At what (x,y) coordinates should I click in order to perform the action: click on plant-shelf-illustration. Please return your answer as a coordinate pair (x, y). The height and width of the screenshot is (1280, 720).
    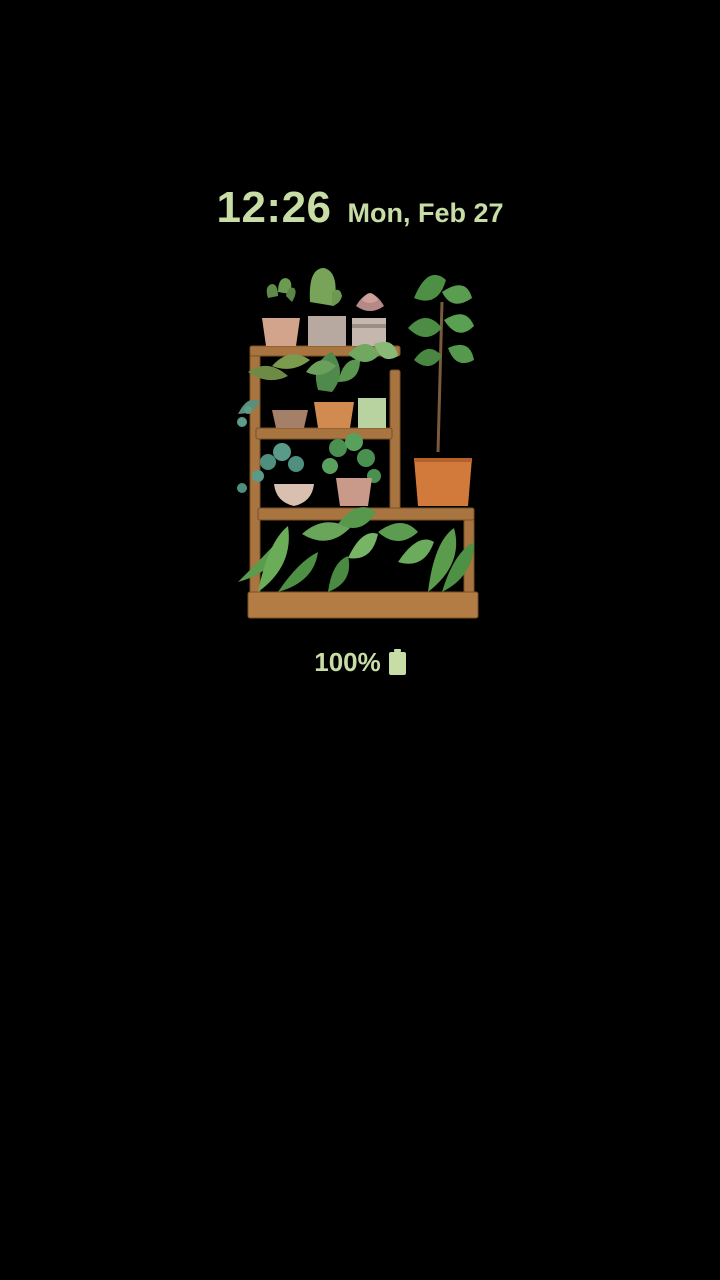
    Looking at the image, I should click on (358, 443).